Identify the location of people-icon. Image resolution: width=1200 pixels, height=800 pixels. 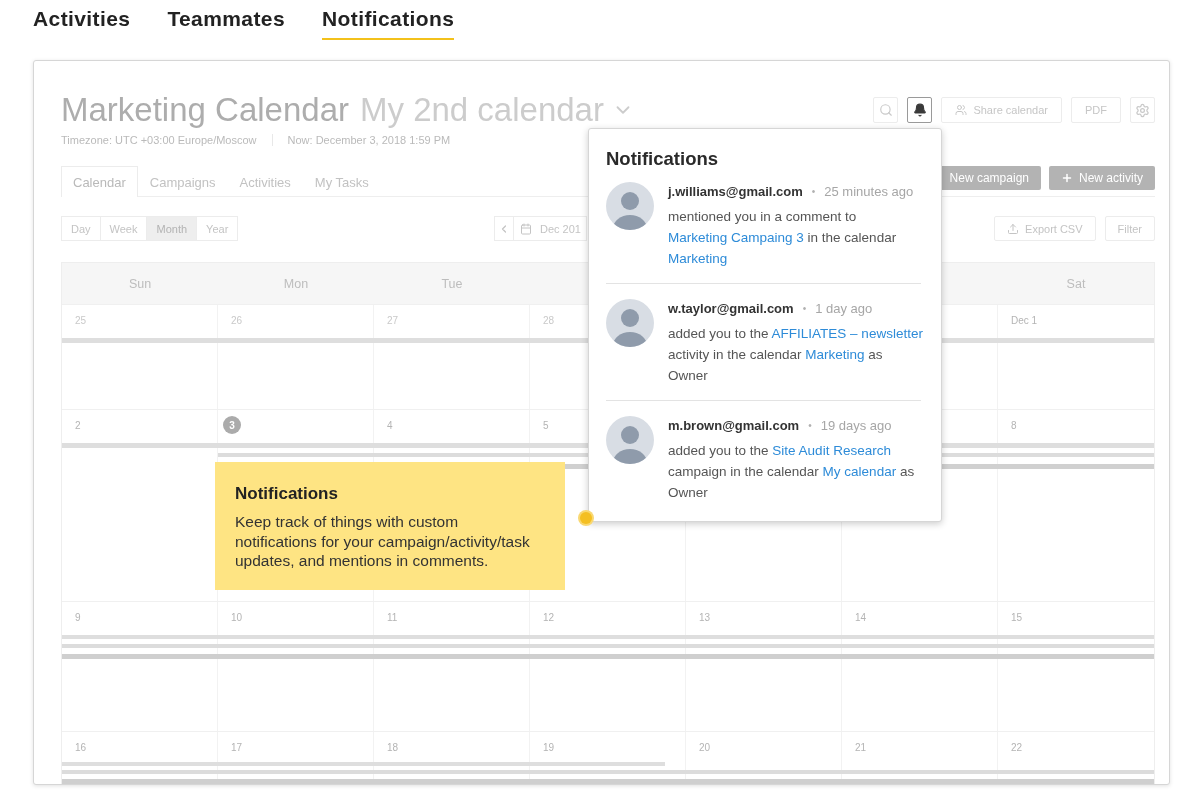
(961, 110).